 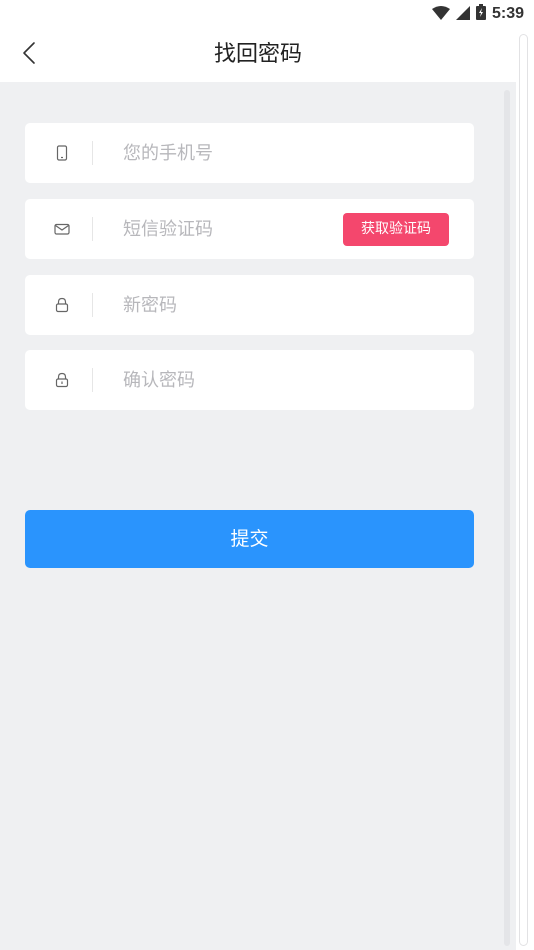 What do you see at coordinates (507, 518) in the screenshot?
I see `scrollbar-thumb` at bounding box center [507, 518].